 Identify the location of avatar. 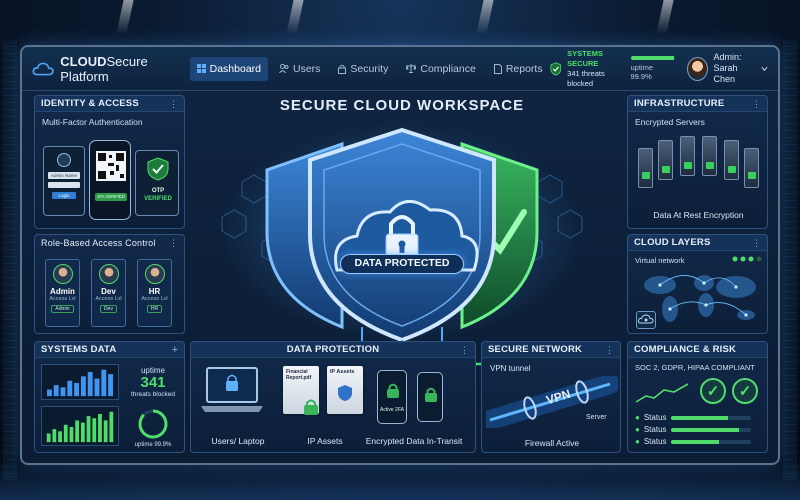
(62, 274).